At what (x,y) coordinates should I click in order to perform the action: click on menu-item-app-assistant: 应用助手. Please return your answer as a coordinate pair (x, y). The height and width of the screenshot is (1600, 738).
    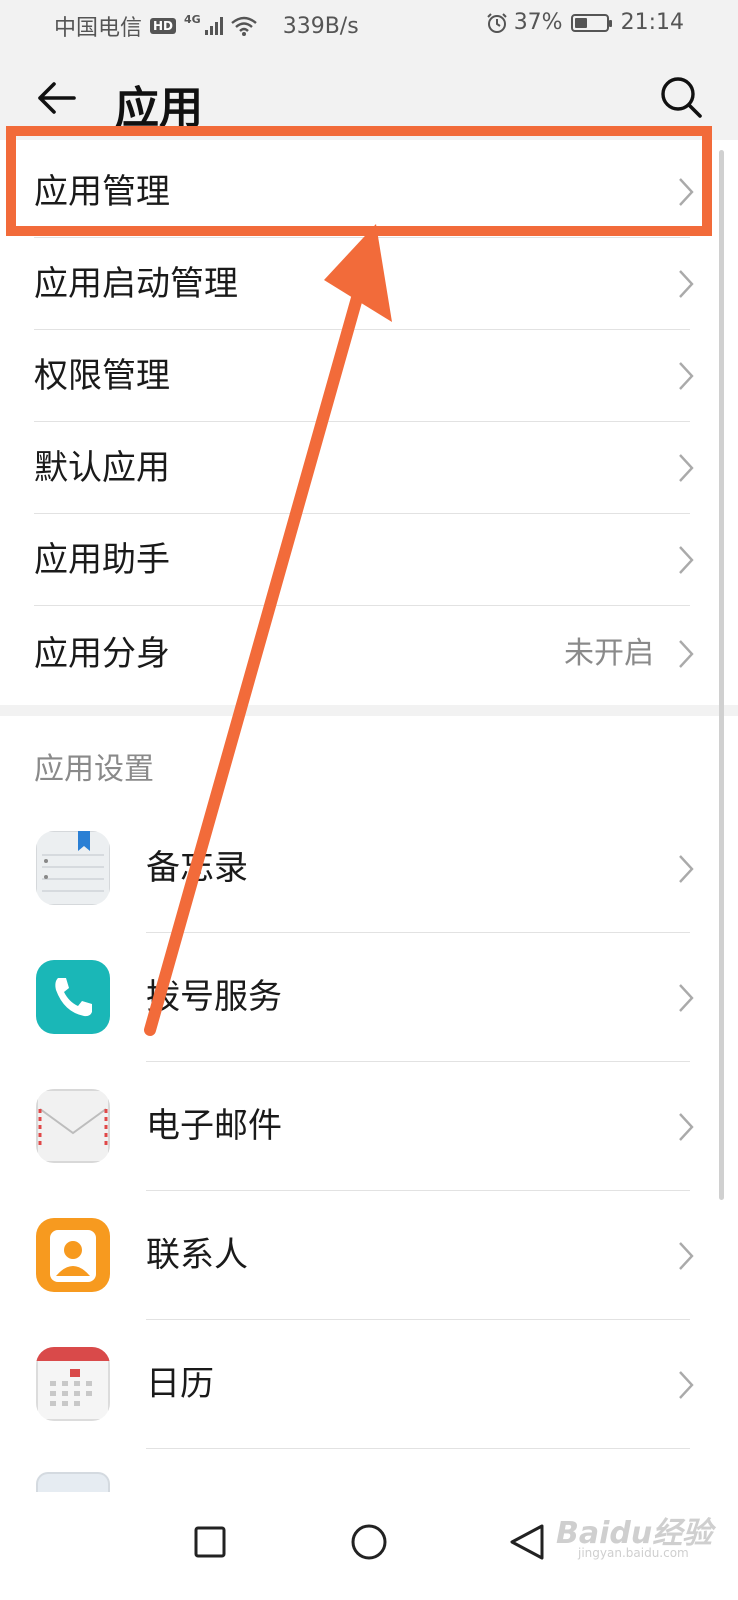
    Looking at the image, I should click on (369, 560).